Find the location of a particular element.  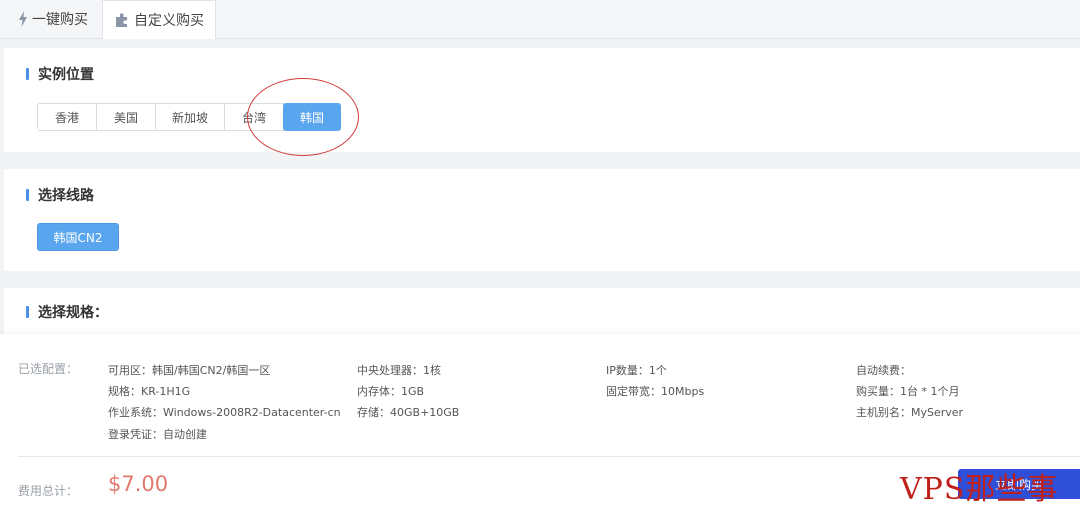

location-selector: 香港 美国 新加坡 台湾 韩国 is located at coordinates (189, 117).